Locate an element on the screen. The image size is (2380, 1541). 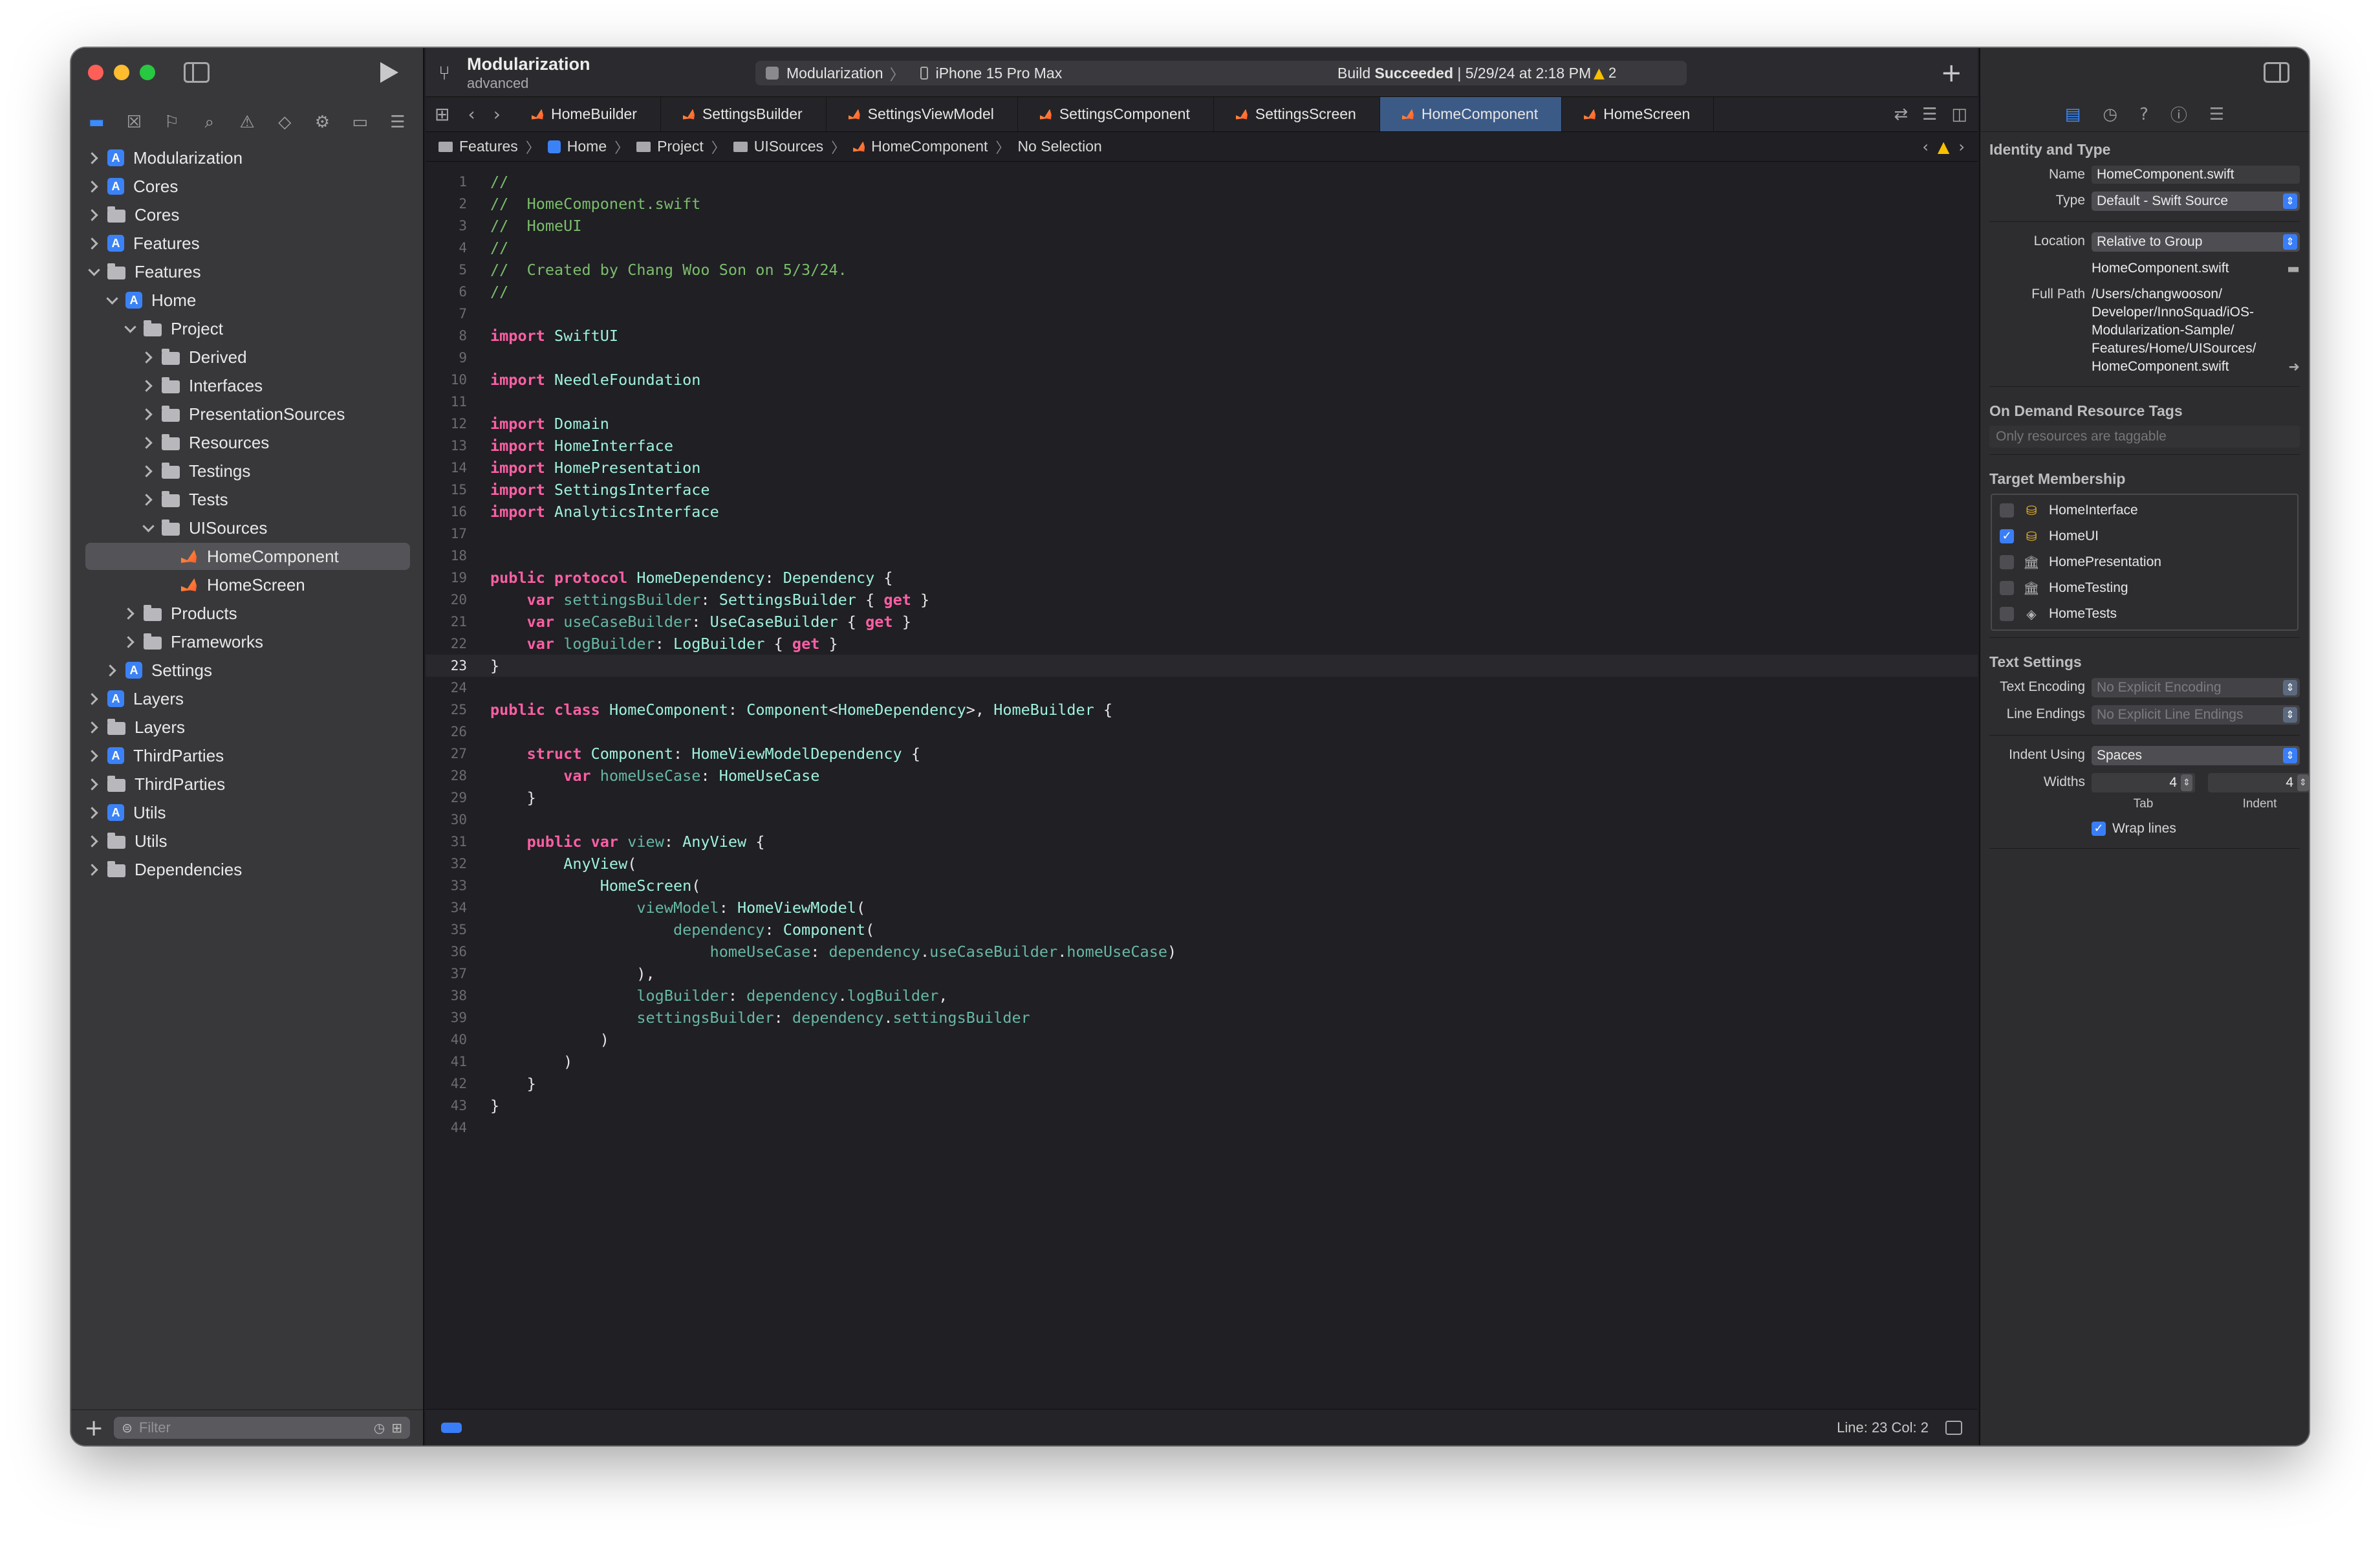
history-inspector-tab-icon: ◷ is located at coordinates (2110, 114).